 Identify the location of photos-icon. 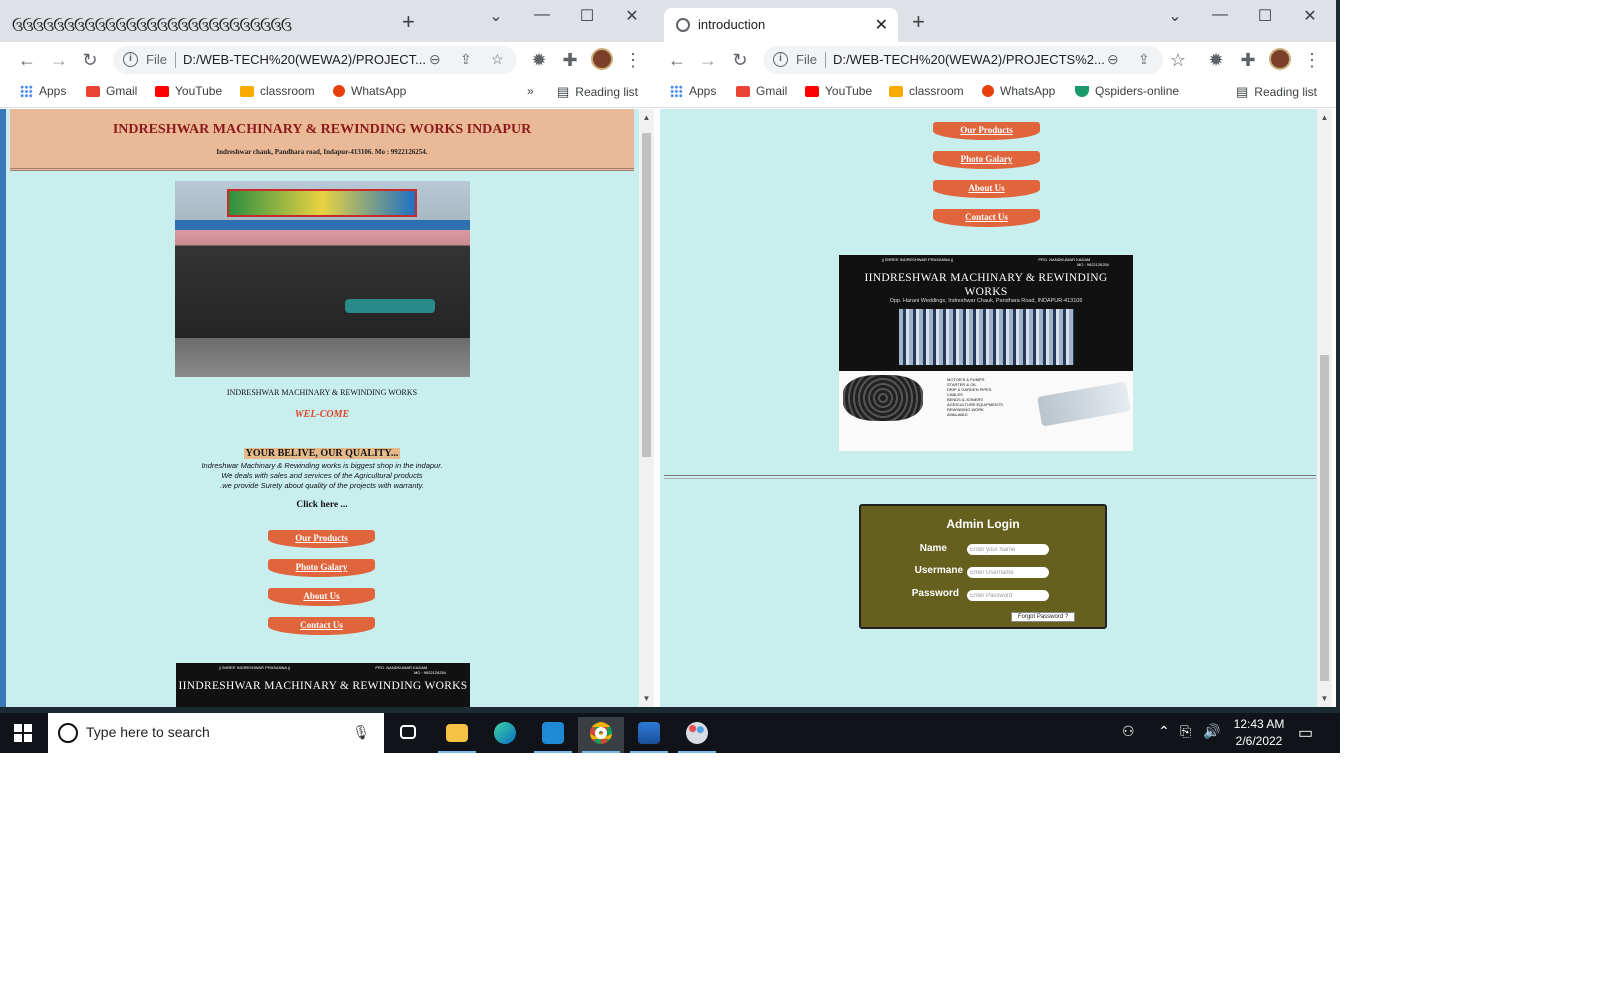
(649, 735).